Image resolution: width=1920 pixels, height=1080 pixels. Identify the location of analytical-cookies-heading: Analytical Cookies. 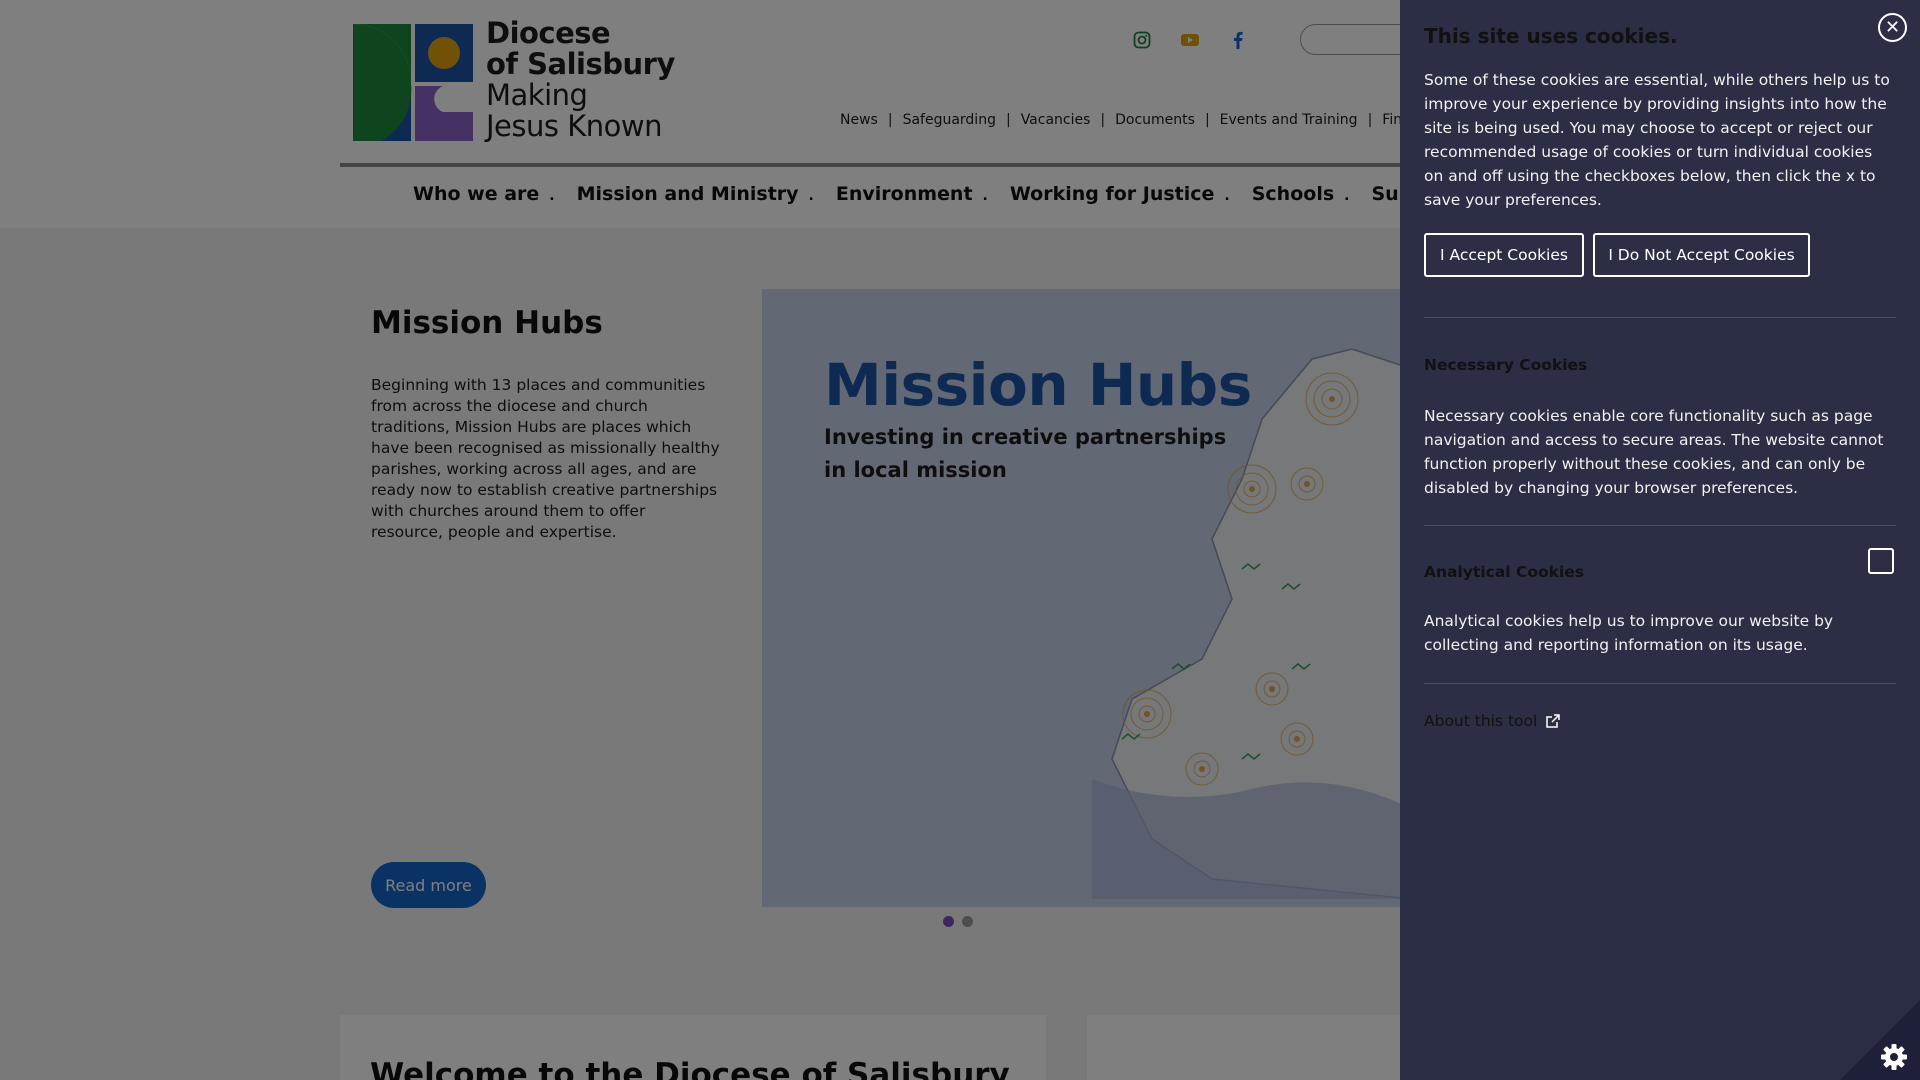
(1504, 572).